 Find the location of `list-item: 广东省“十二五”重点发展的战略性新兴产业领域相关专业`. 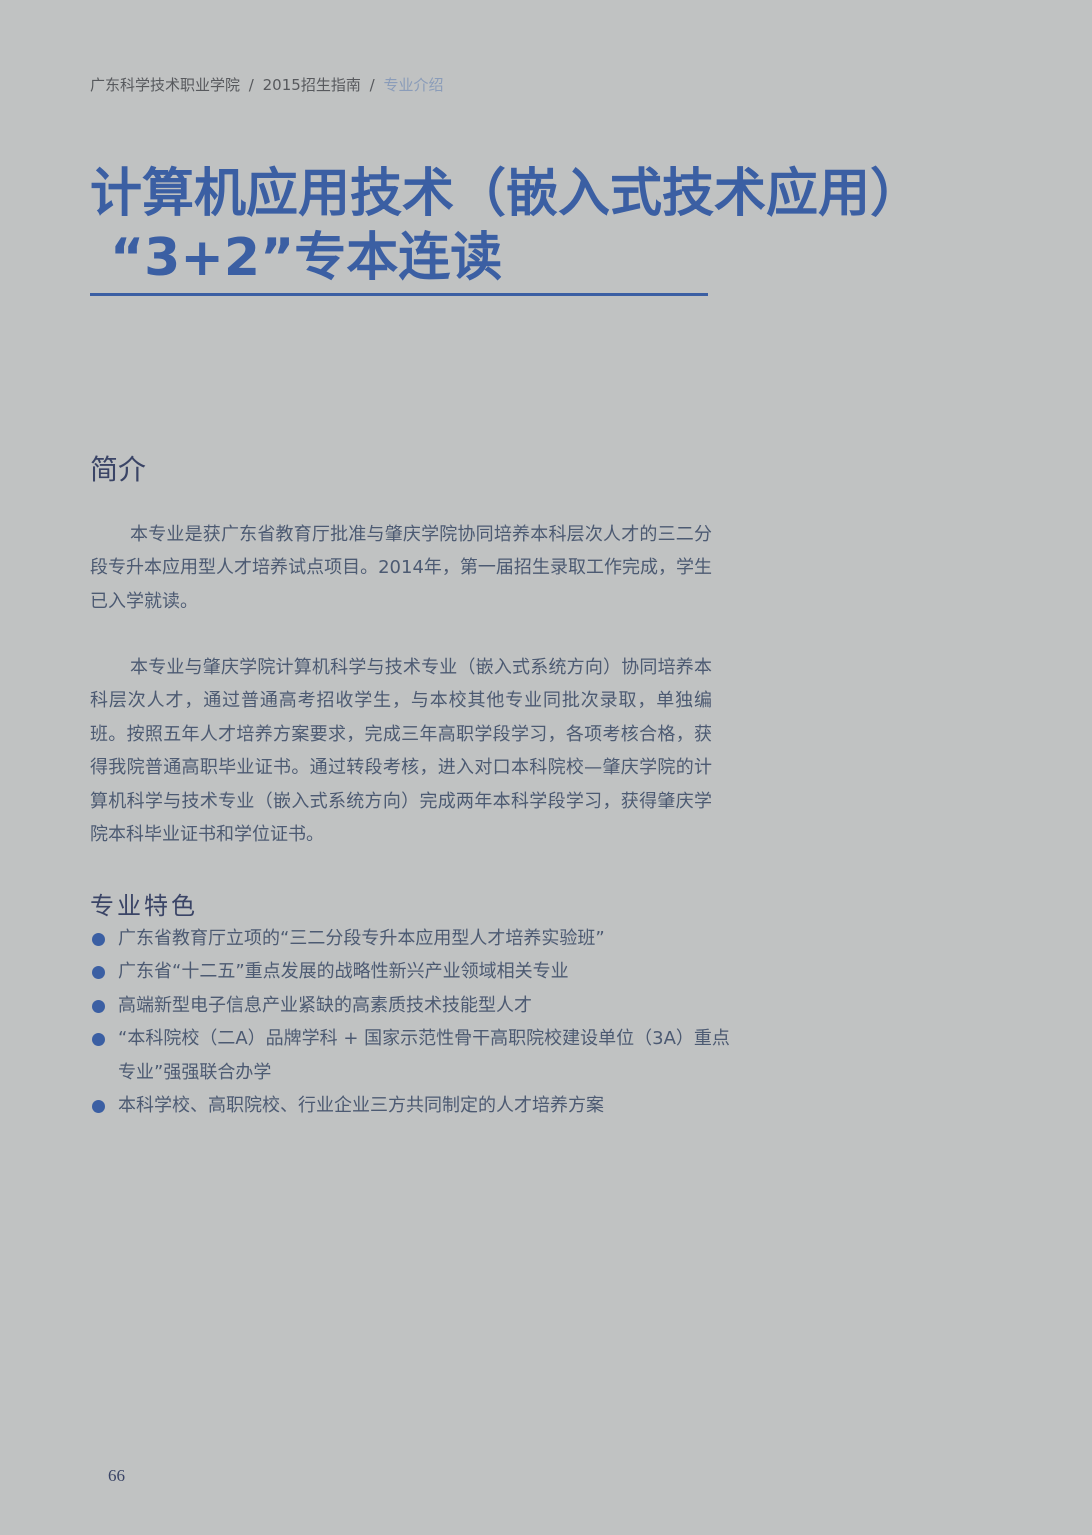

list-item: 广东省“十二五”重点发展的战略性新兴产业领域相关专业 is located at coordinates (410, 971).